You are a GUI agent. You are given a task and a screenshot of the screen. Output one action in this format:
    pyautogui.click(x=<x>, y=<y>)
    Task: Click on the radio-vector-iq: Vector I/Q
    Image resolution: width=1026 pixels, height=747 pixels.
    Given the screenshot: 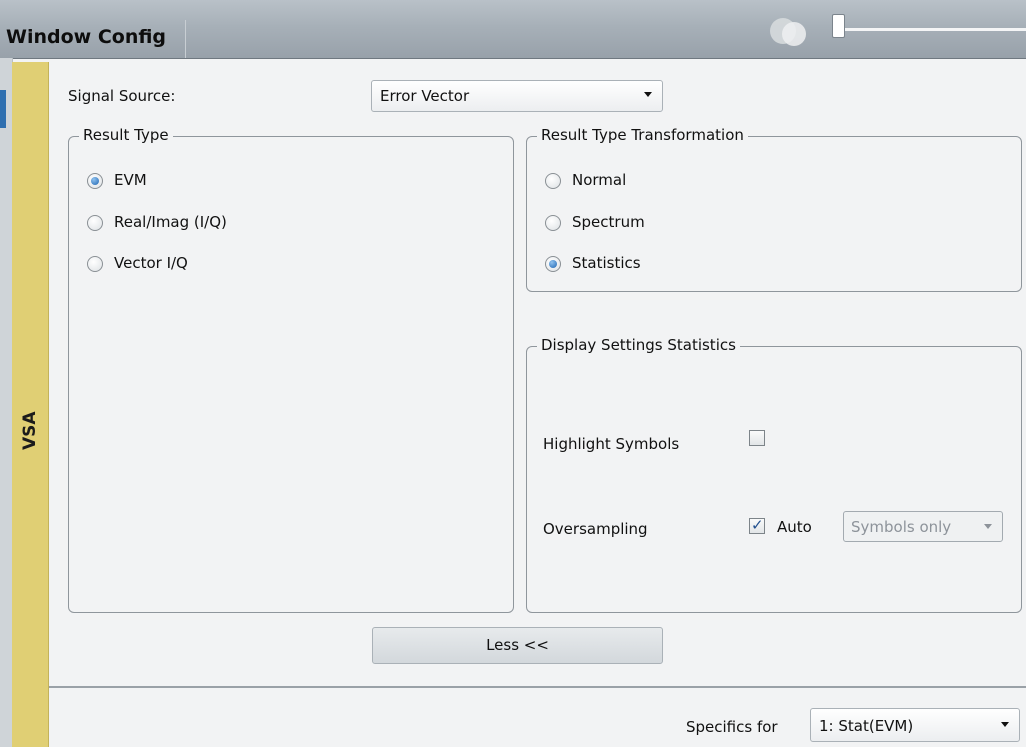 What is the action you would take?
    pyautogui.click(x=187, y=265)
    